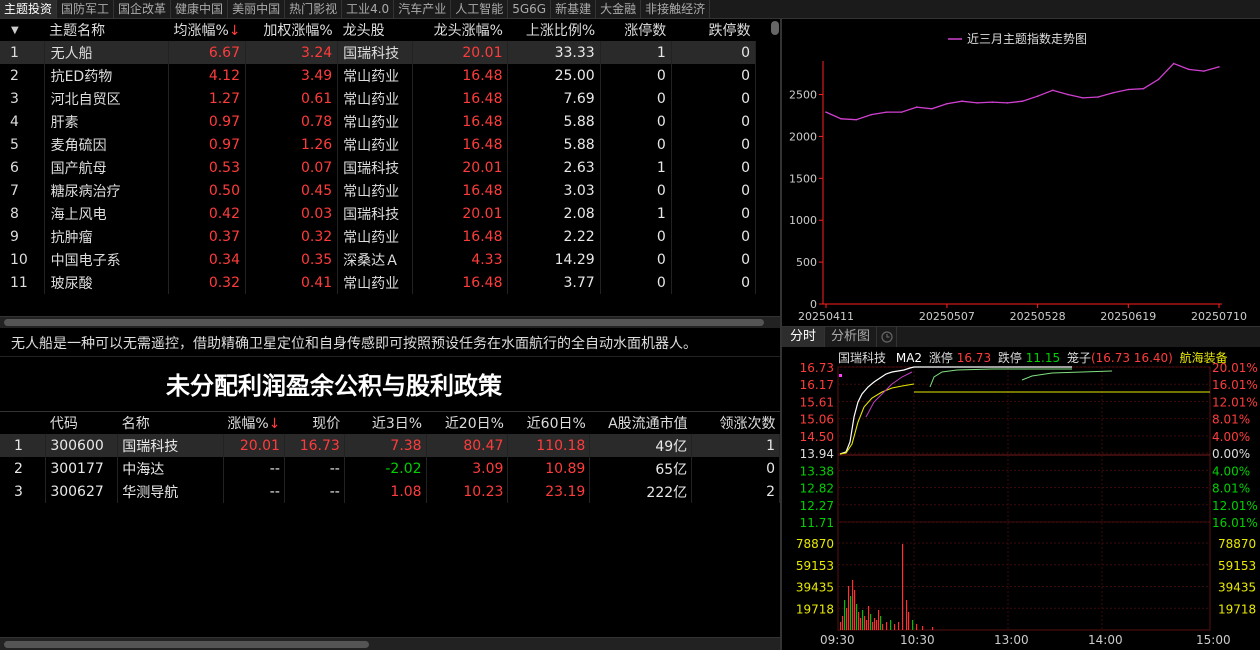  I want to click on stock-col-header: 涨幅%↓, so click(253, 423).